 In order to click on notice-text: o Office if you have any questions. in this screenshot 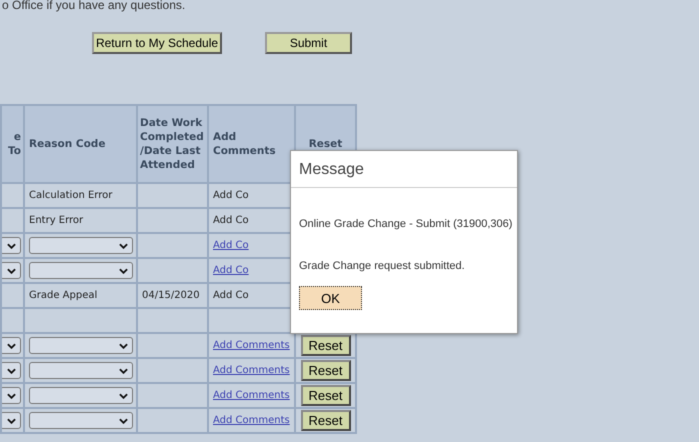, I will do `click(93, 7)`.